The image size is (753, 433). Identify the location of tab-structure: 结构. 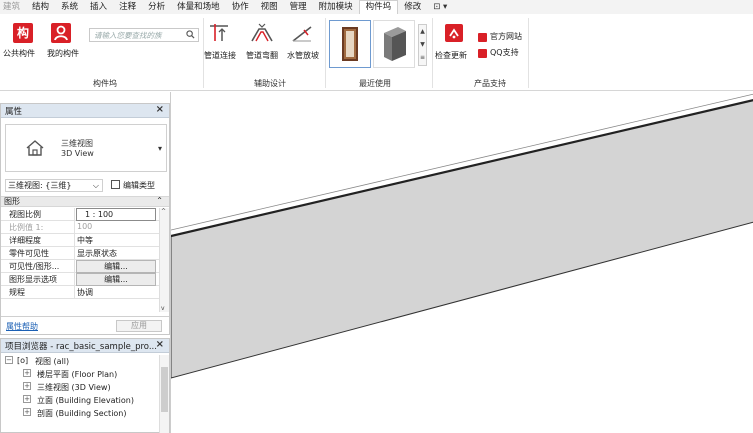
(40, 7).